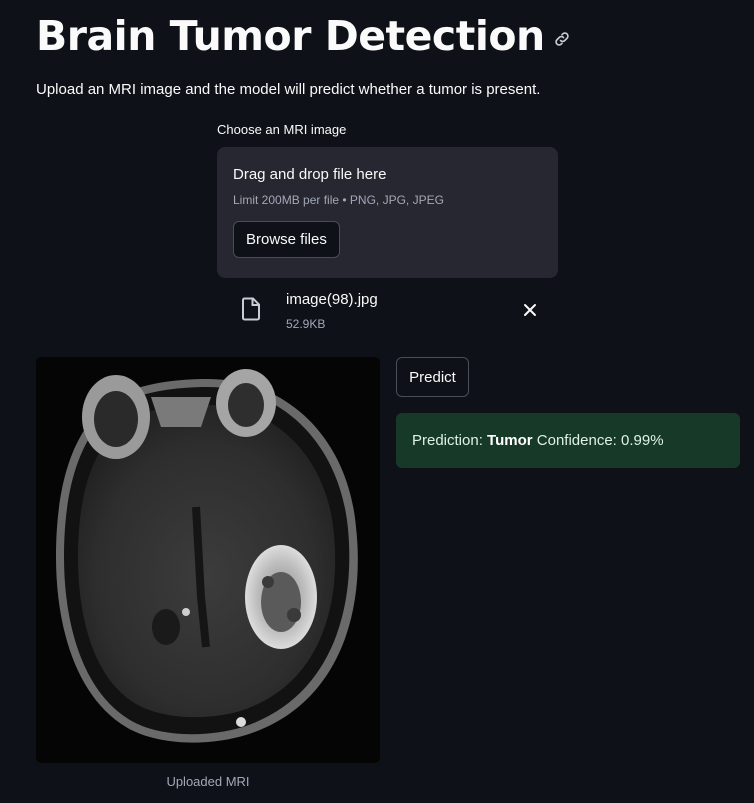  I want to click on file-icon, so click(251, 309).